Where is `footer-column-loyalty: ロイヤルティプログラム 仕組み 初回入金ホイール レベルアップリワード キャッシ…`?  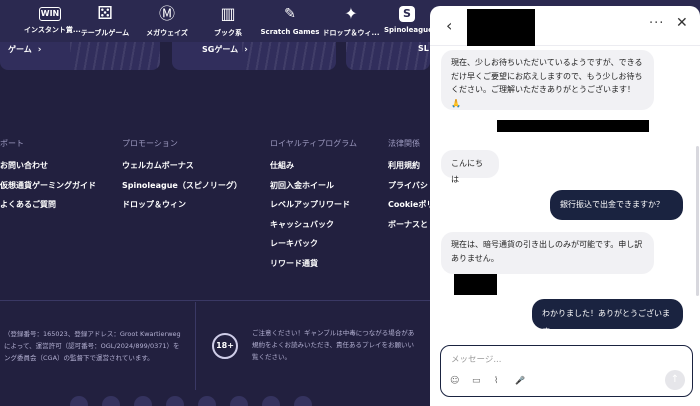 footer-column-loyalty: ロイヤルティプログラム 仕組み 初回入金ホイール レベルアップリワード キャッシ… is located at coordinates (313, 207).